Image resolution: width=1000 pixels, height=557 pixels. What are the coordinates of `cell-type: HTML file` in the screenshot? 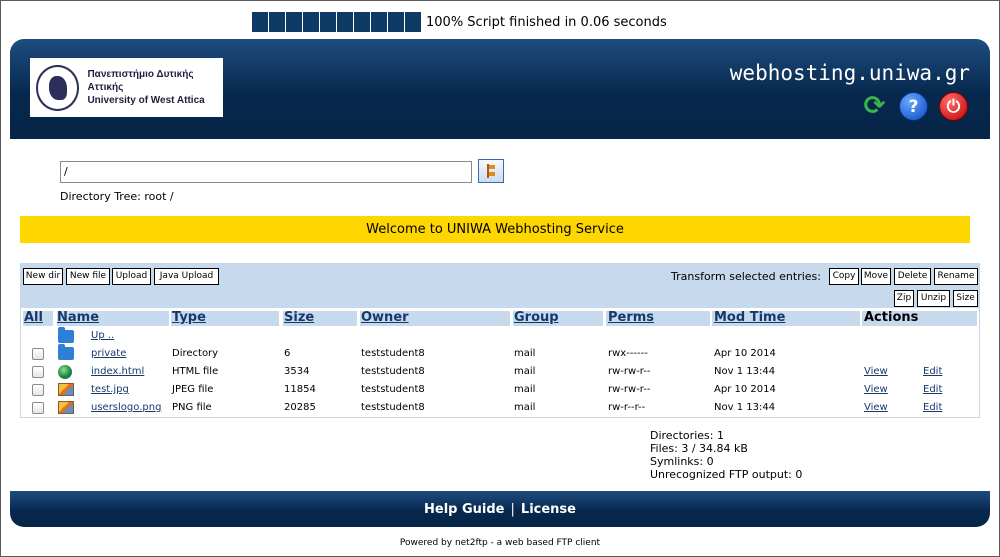 It's located at (195, 371).